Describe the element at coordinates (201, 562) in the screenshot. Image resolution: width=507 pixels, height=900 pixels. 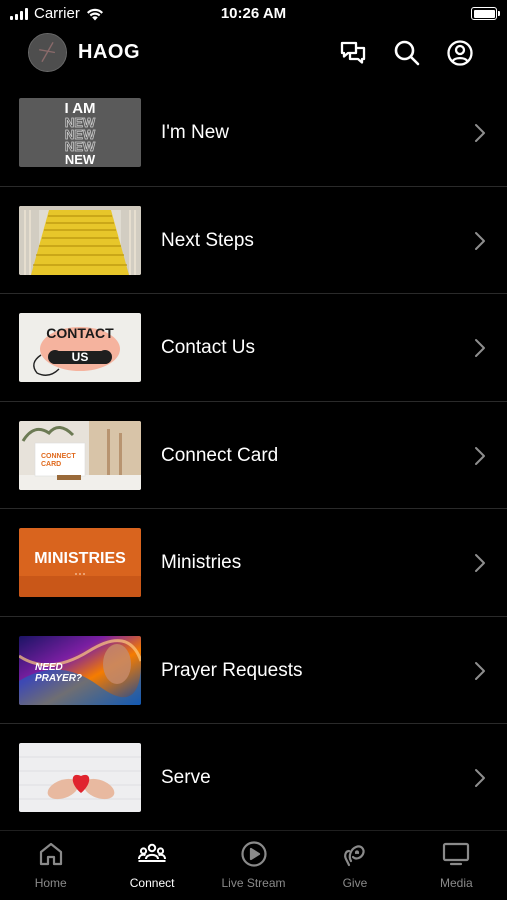
I see `item-label-ministries: Ministries` at that location.